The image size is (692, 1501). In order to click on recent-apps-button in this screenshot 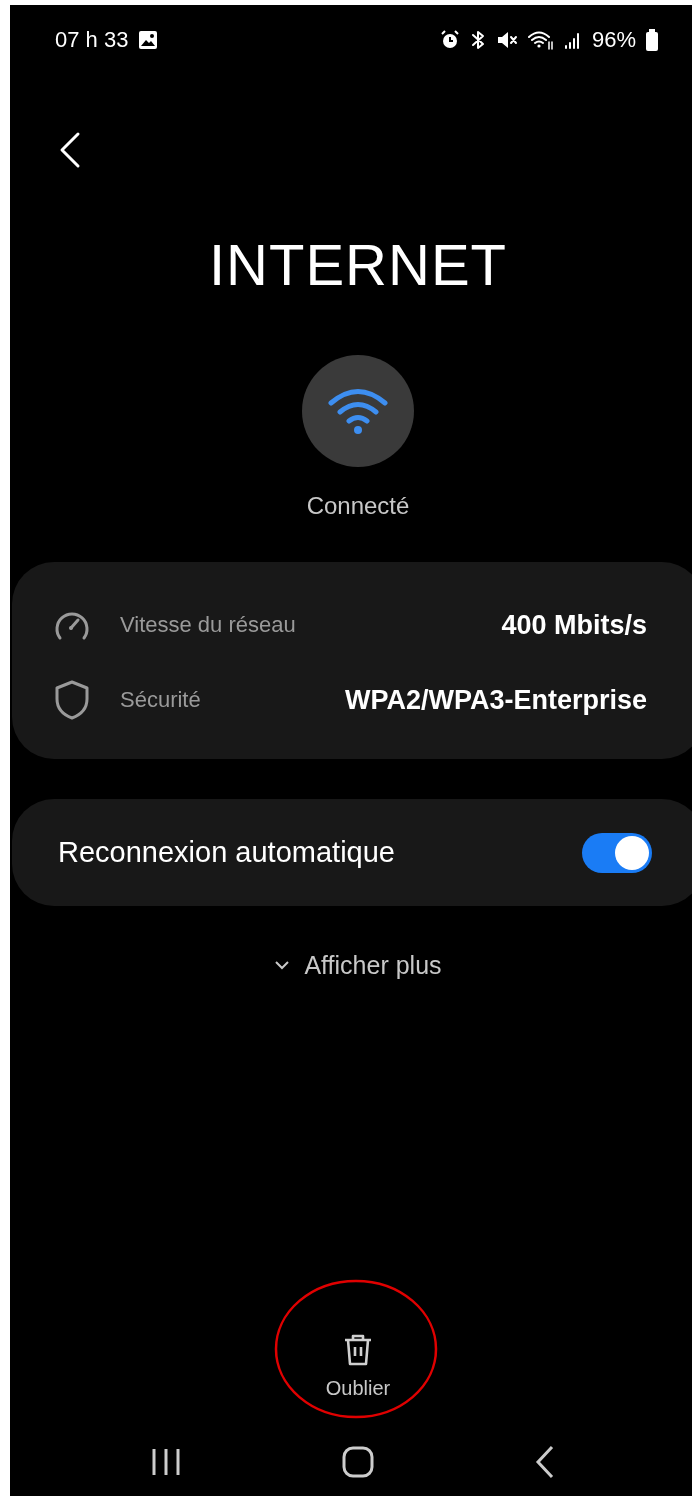, I will do `click(166, 1462)`.